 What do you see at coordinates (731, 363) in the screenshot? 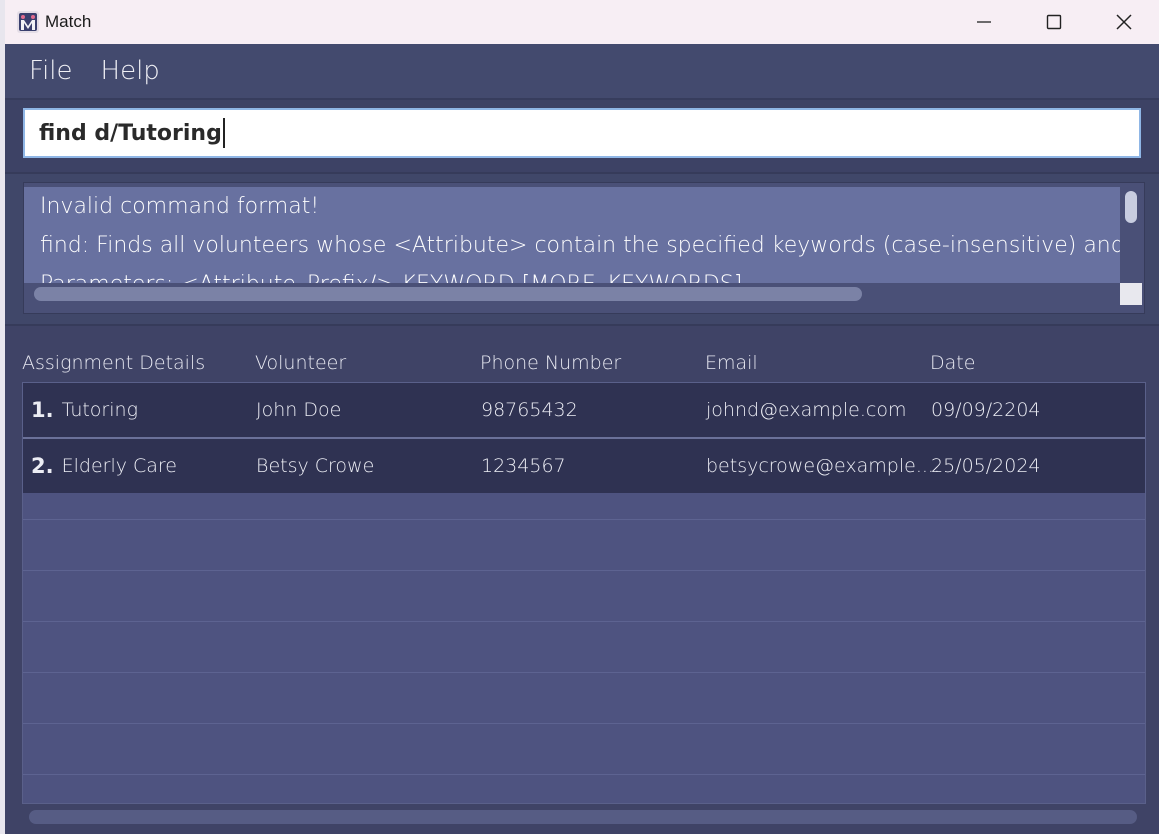
I see `header-email: Email` at bounding box center [731, 363].